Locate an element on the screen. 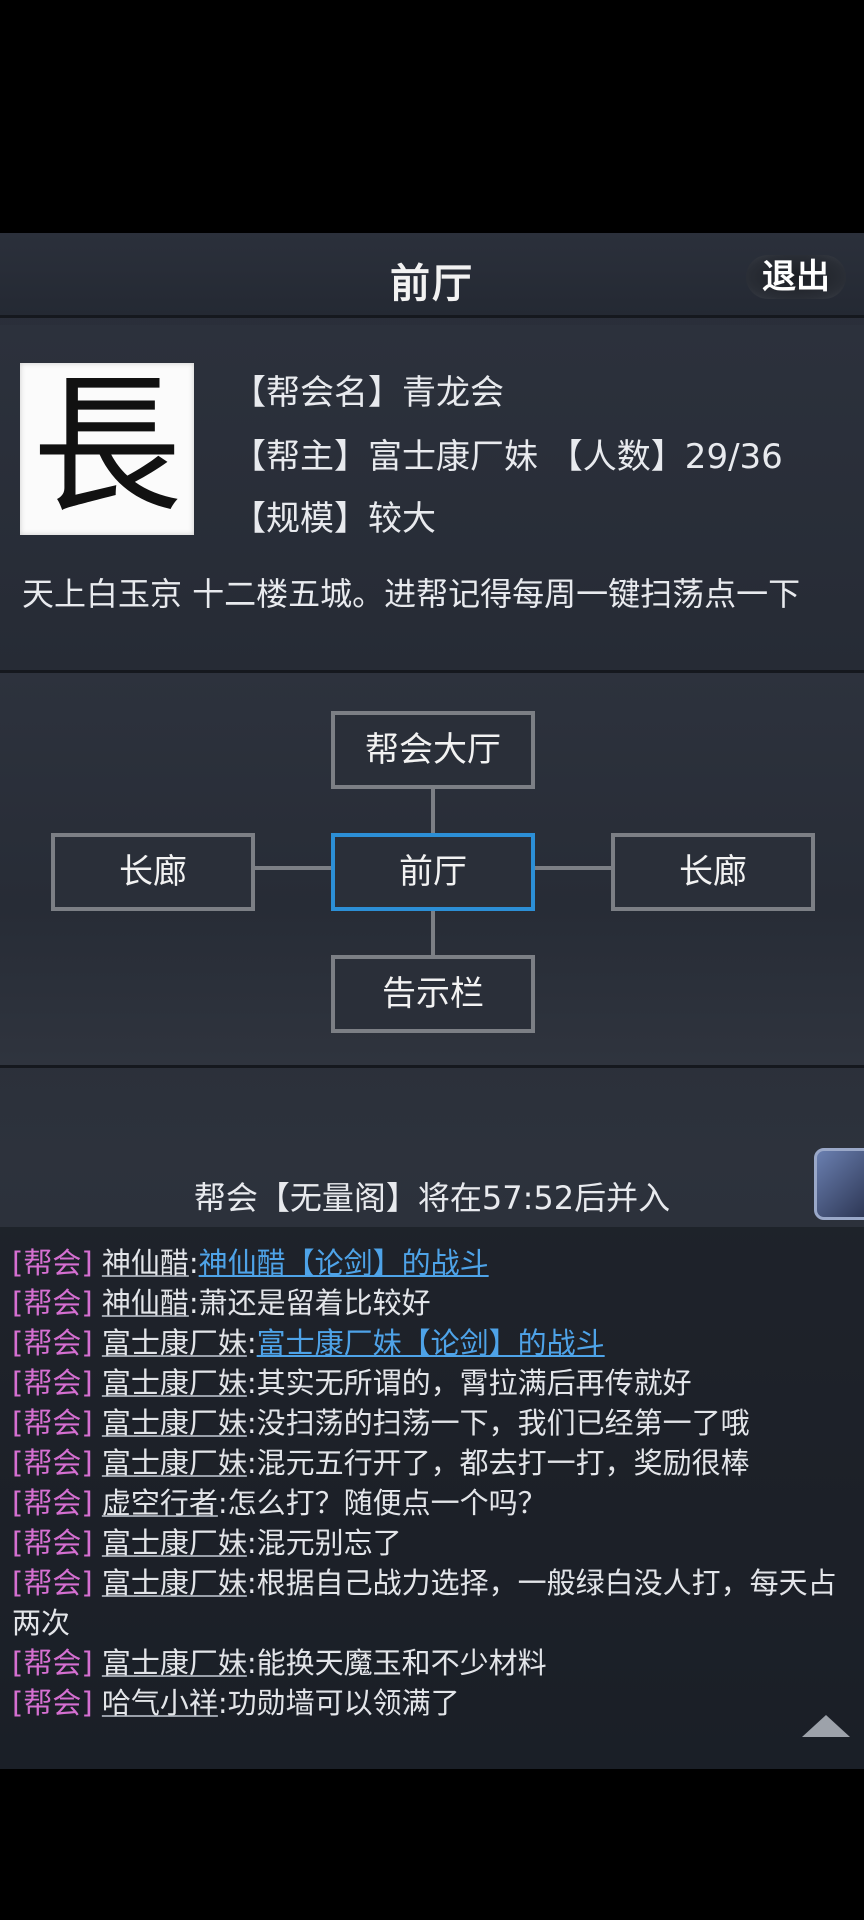 The width and height of the screenshot is (864, 1920). chat-sender-name: 虚空行者 is located at coordinates (160, 1503).